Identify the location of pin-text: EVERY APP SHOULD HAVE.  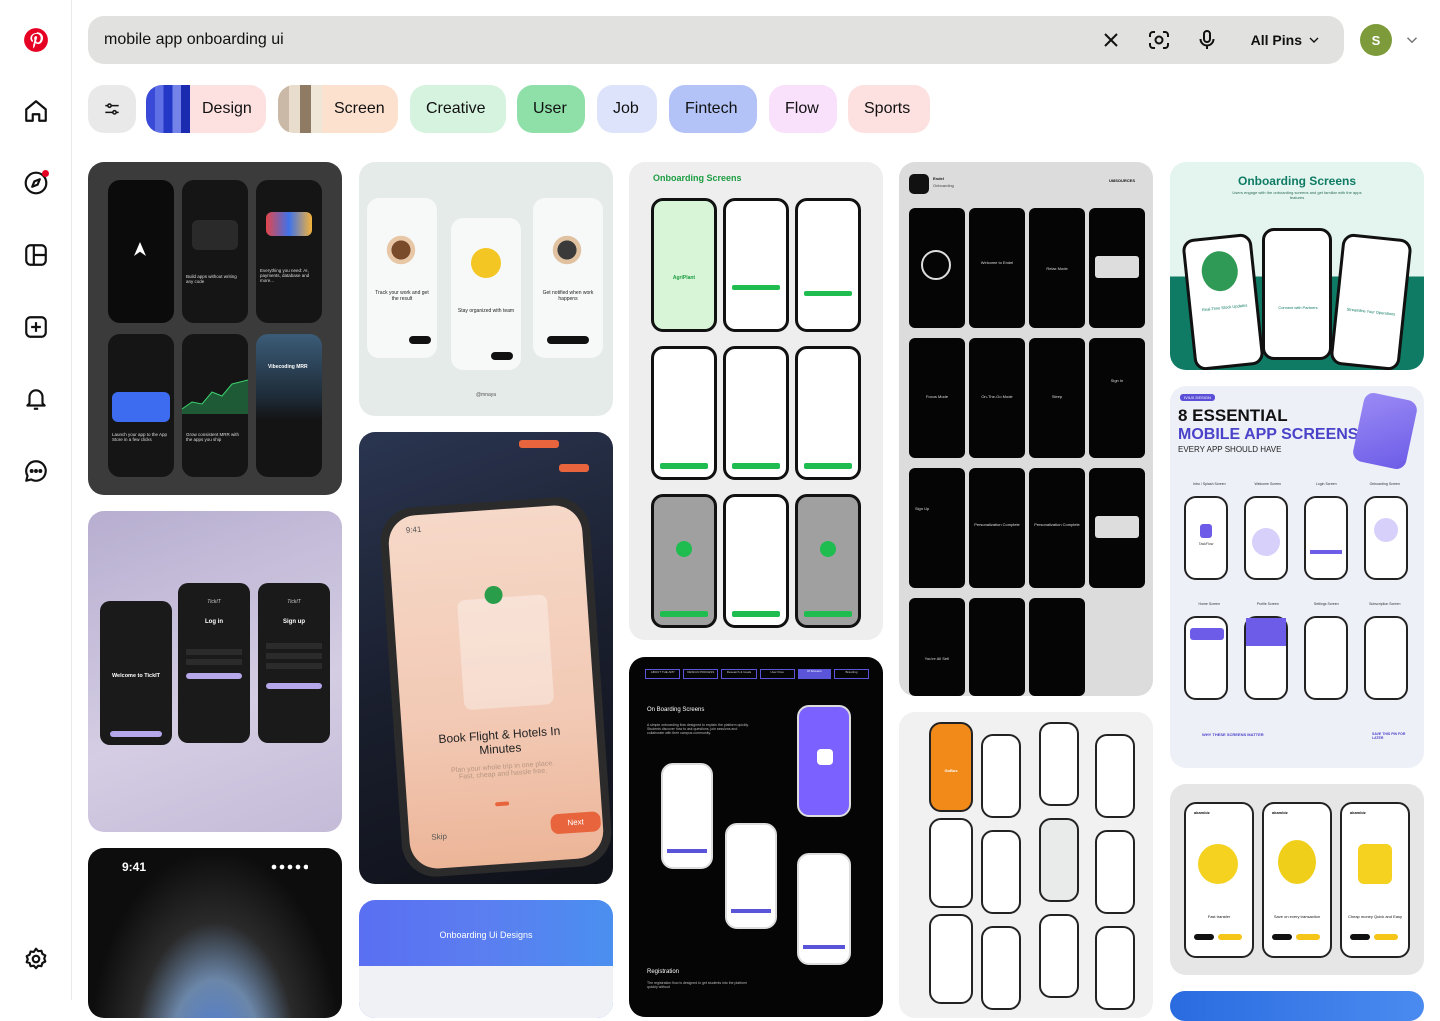
(1230, 449).